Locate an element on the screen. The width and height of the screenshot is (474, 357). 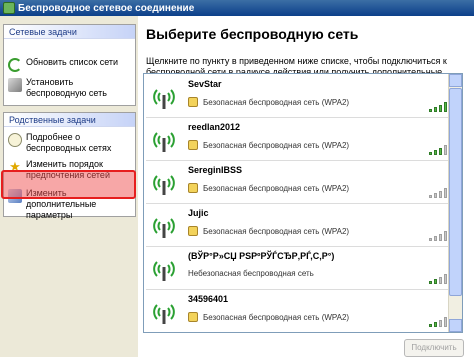
refresh-network-list-label: Обновить список сети is located at coordinates (72, 62).